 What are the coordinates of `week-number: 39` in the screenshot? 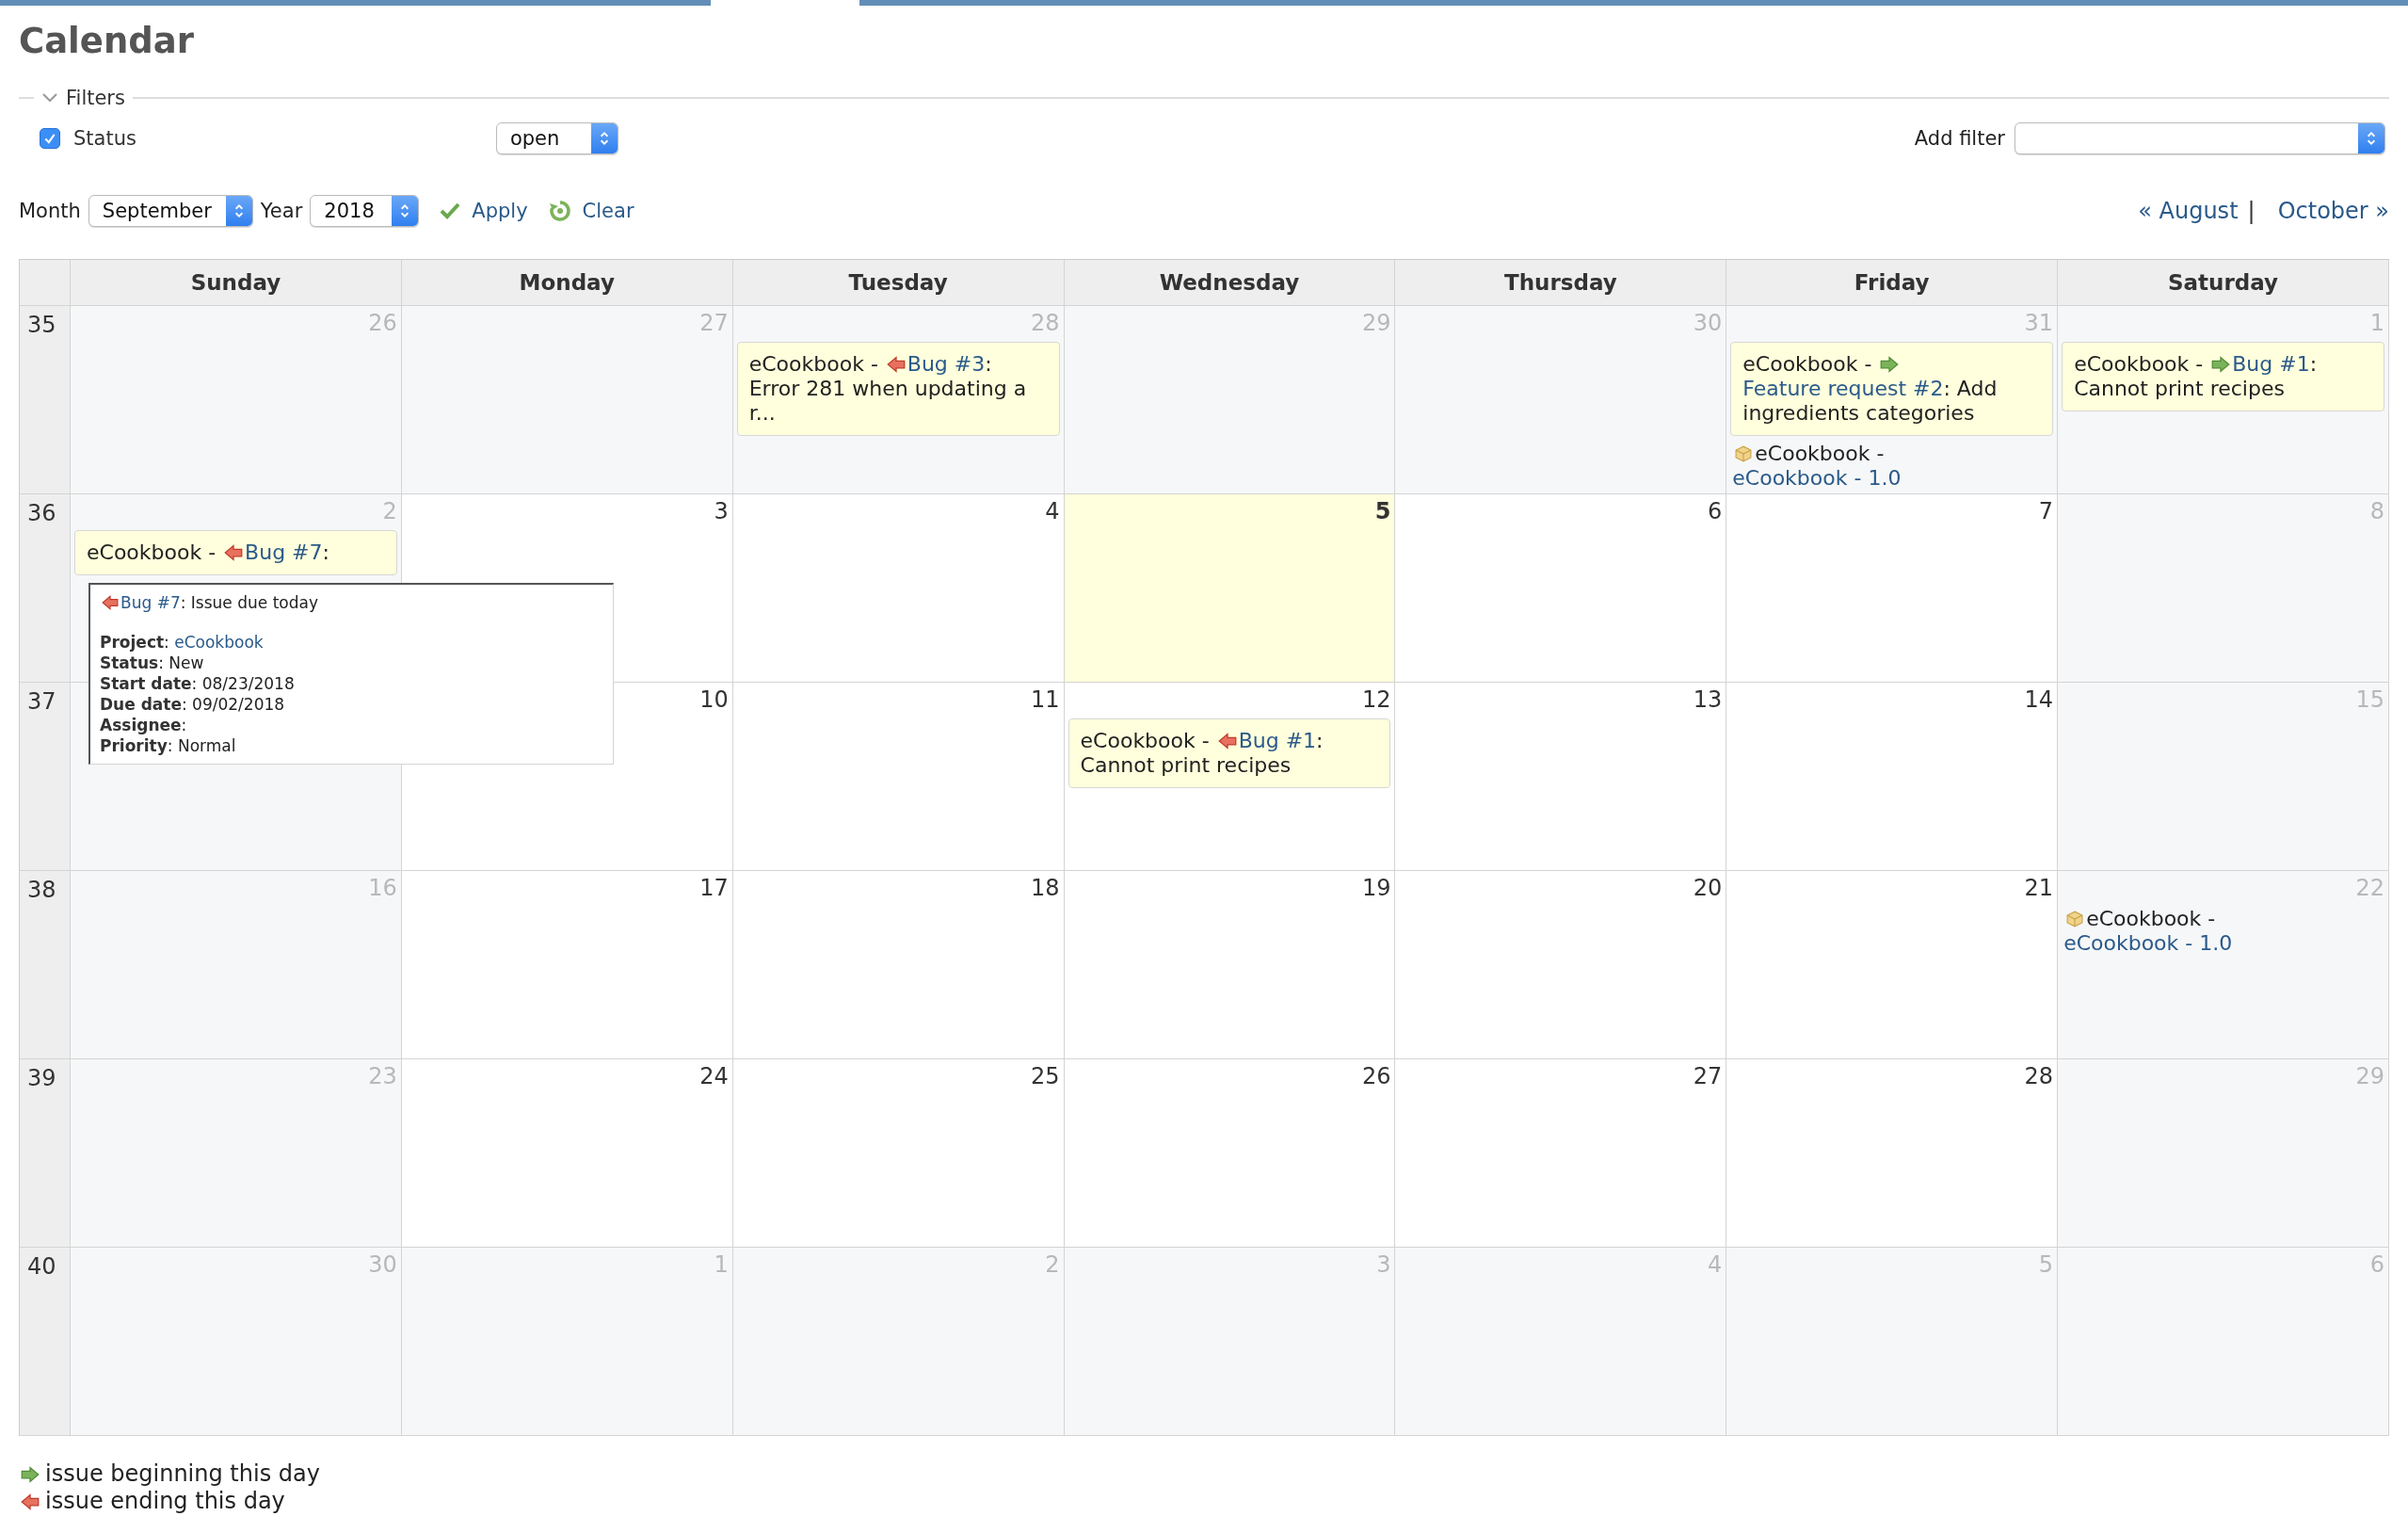 It's located at (41, 1078).